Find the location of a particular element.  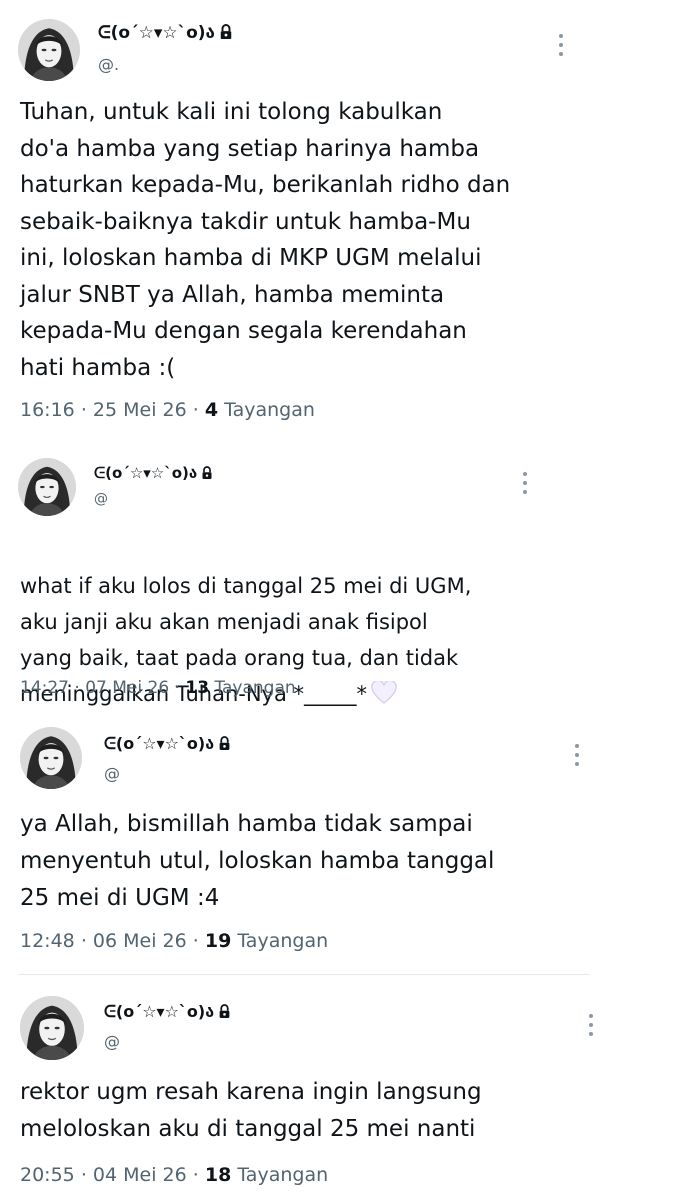

views-count: 4 is located at coordinates (211, 410).